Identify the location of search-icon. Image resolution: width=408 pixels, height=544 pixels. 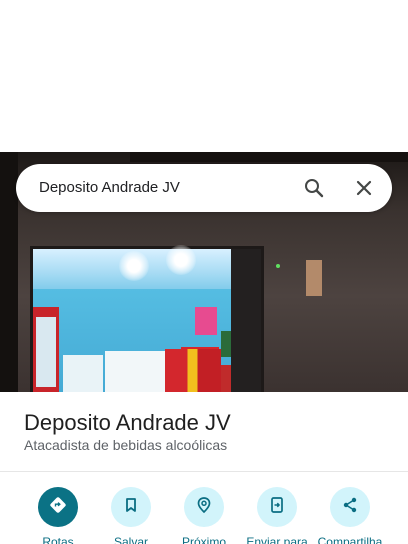
(314, 188).